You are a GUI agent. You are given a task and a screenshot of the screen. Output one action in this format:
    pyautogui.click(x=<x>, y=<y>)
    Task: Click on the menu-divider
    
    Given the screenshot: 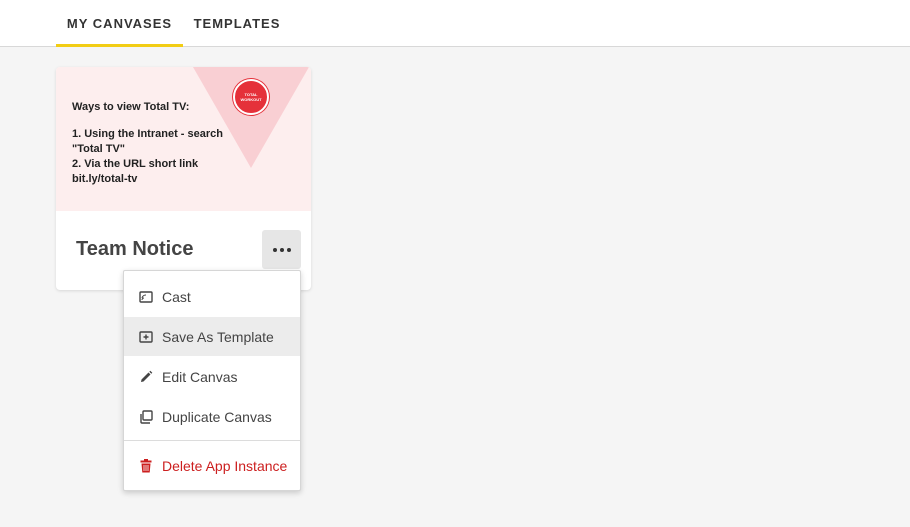 What is the action you would take?
    pyautogui.click(x=212, y=440)
    